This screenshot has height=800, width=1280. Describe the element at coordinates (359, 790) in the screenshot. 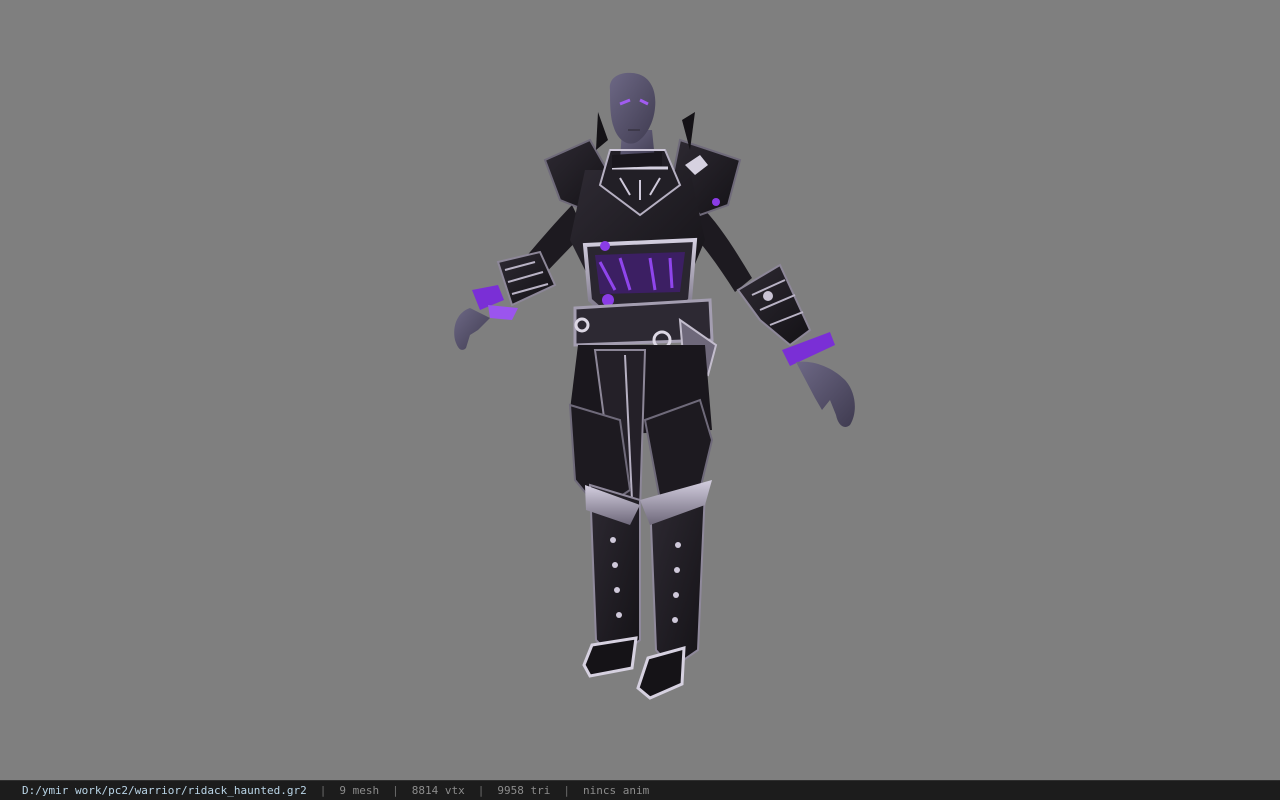

I see `mesh-count: 9 mesh` at that location.